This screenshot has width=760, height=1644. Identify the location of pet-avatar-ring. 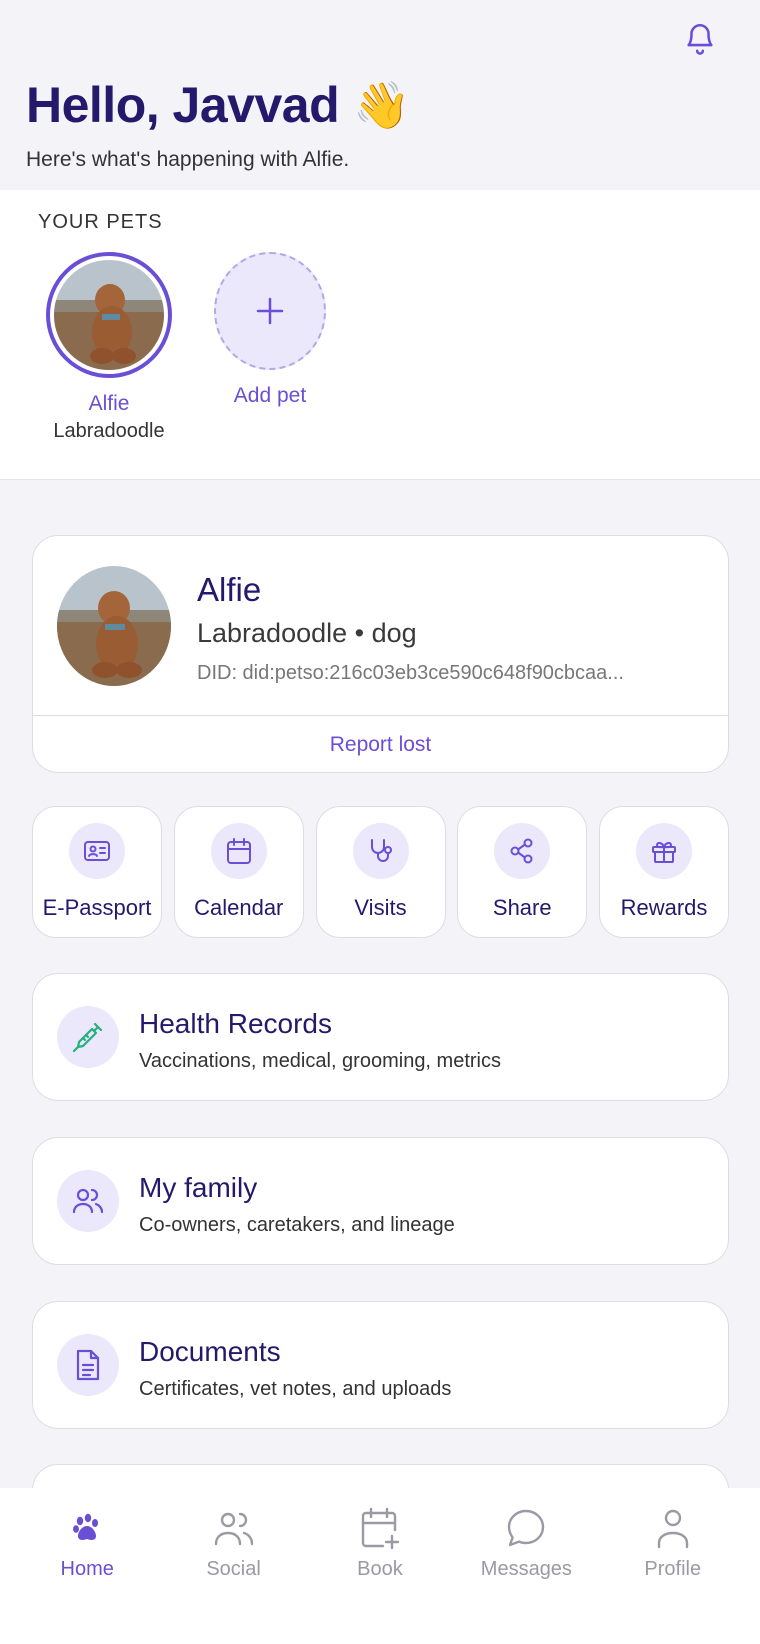
(109, 315).